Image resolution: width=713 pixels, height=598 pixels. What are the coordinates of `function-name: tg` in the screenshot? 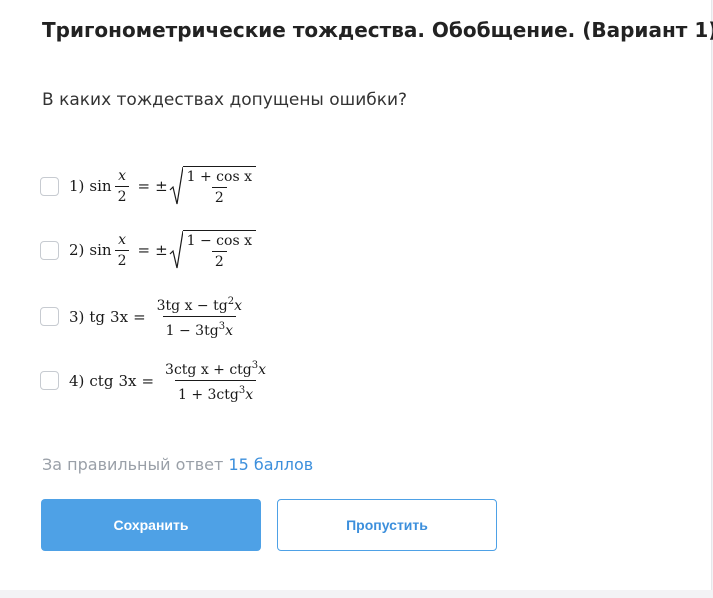 It's located at (97, 316).